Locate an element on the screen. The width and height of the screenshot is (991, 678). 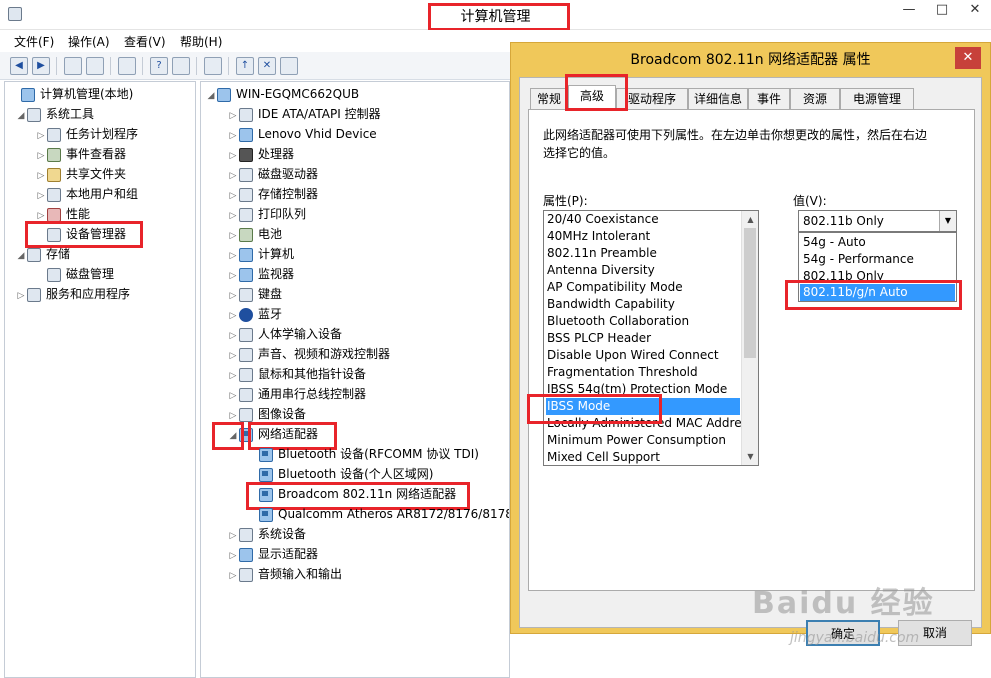
device-category: ▷ 显示适配器 is located at coordinates (272, 554).